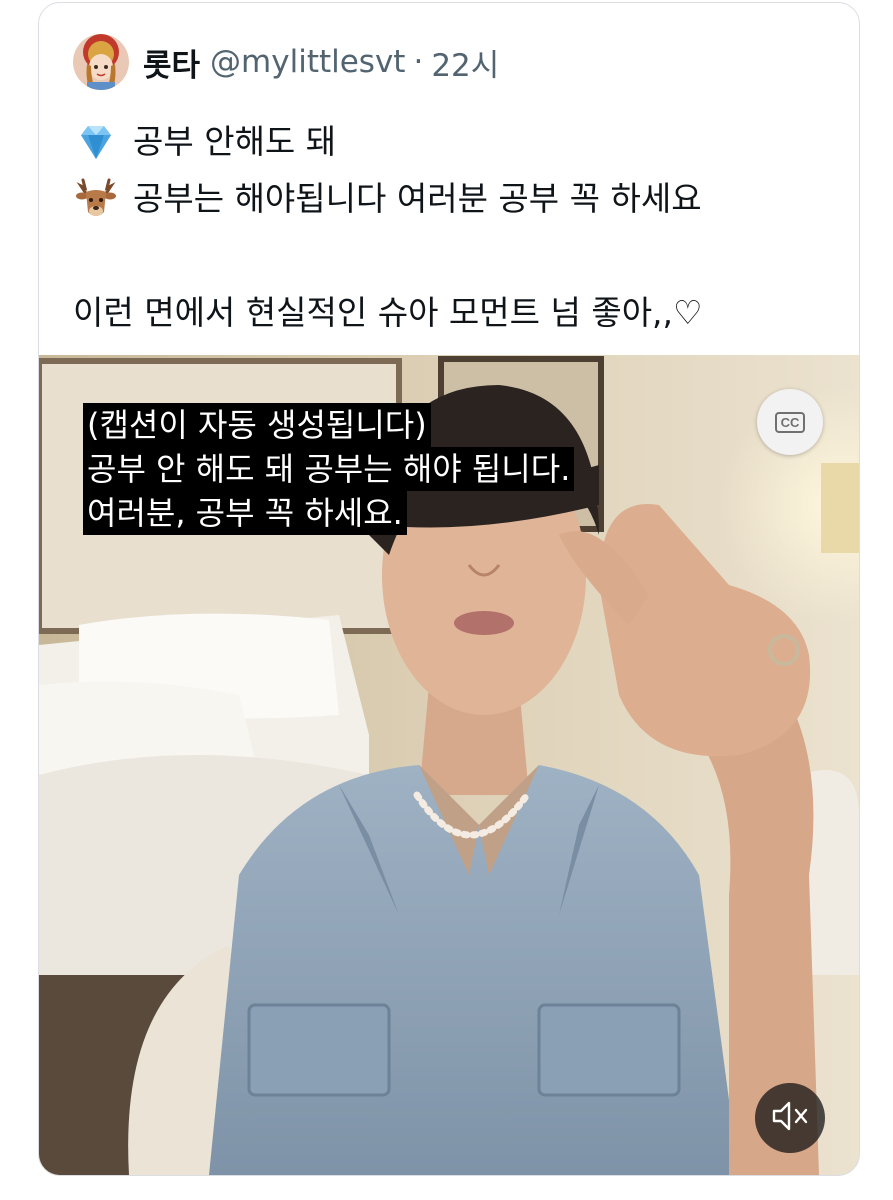 This screenshot has height=1200, width=893. I want to click on mute-toggle-button, so click(790, 1118).